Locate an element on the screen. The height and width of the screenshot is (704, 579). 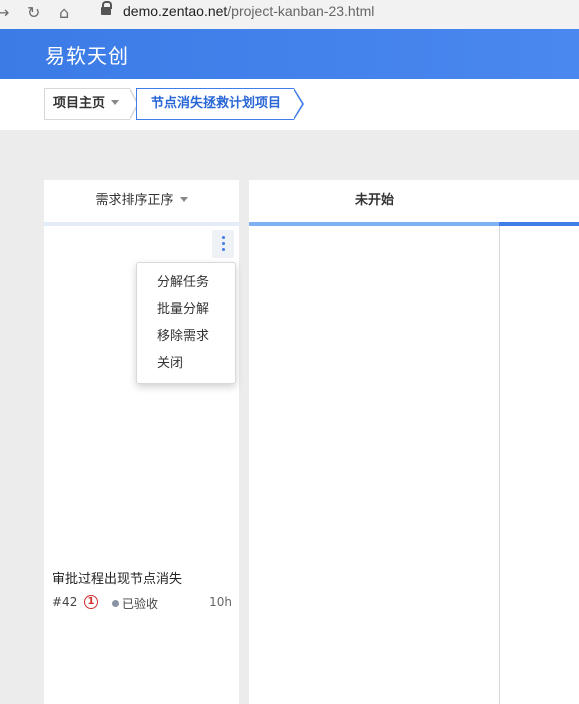
story-card: 审批过程出现节点消失 #42 1 已验收 10h is located at coordinates (142, 590).